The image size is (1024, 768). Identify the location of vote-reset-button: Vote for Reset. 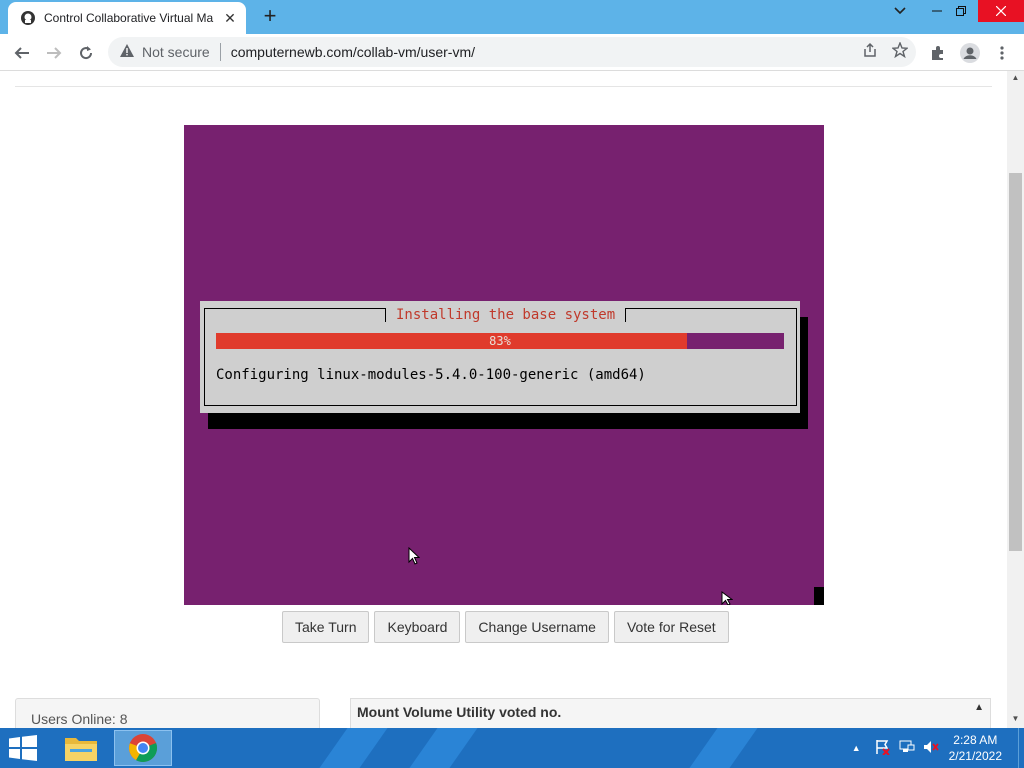
(671, 627).